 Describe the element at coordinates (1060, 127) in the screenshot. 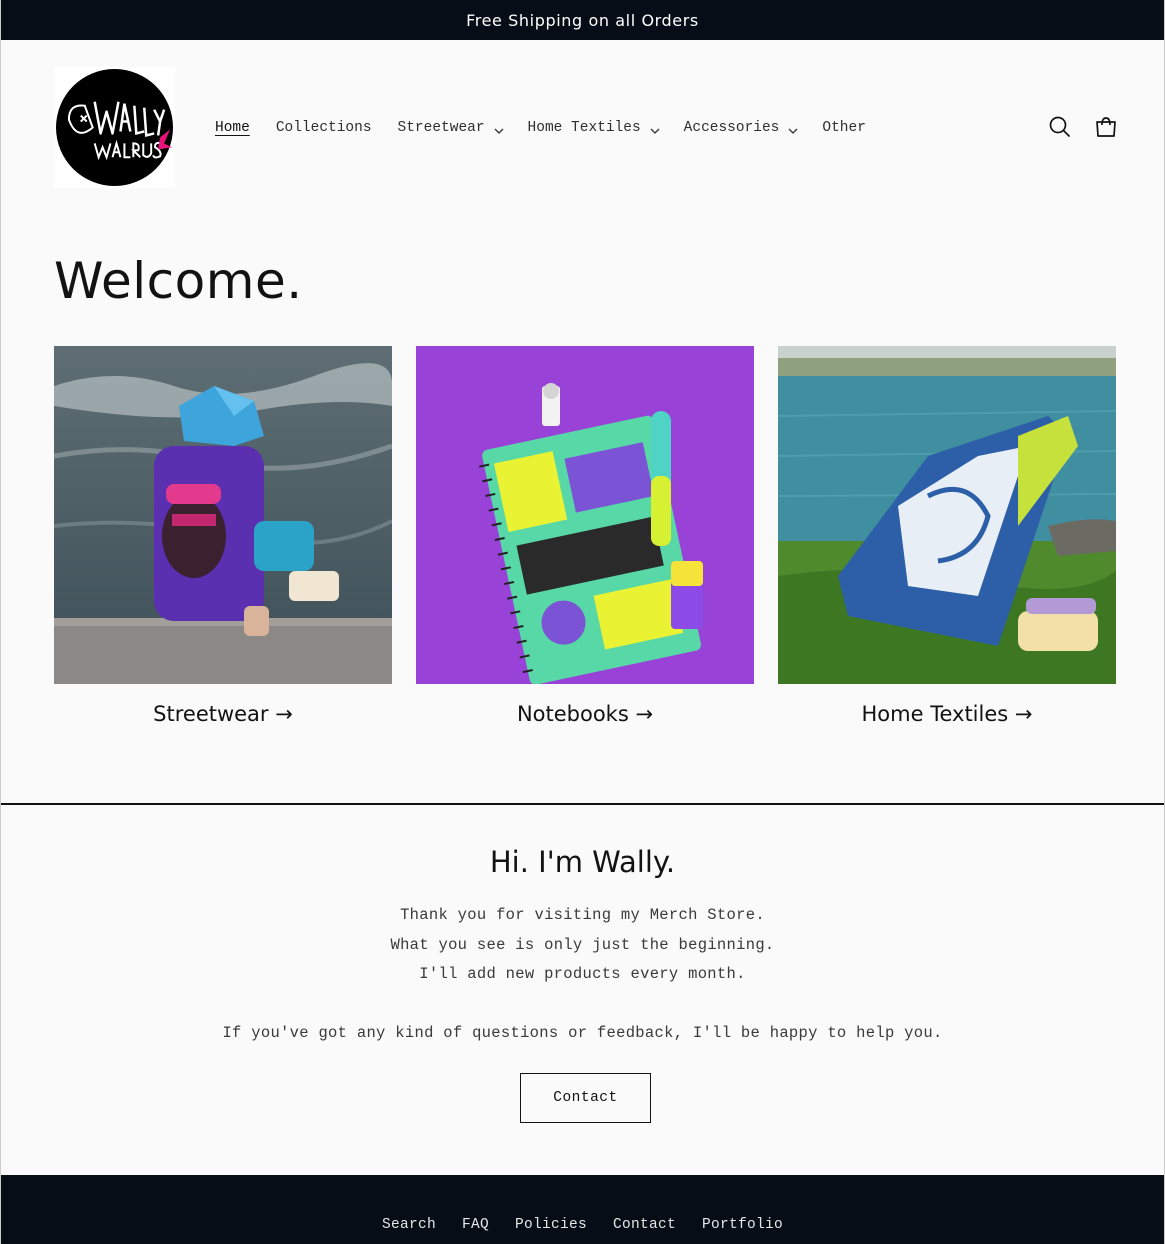

I see `search-icon` at that location.